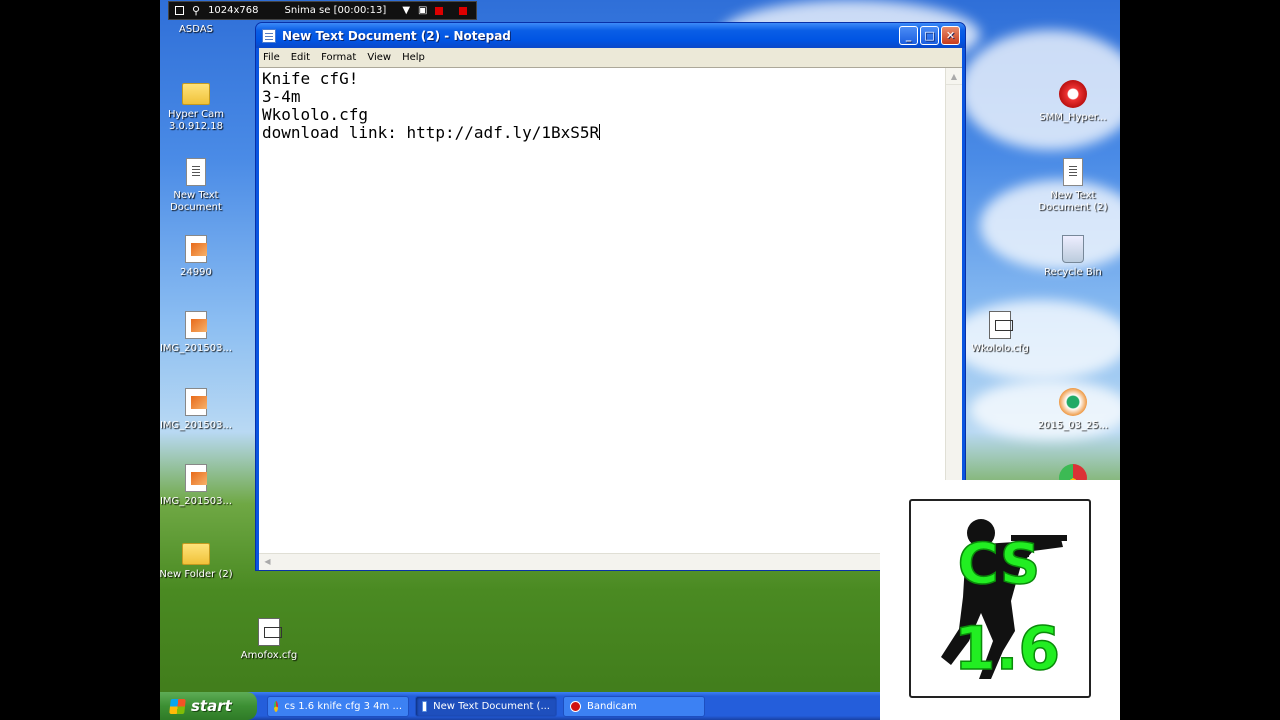  Describe the element at coordinates (439, 10) in the screenshot. I see `pause-icon` at that location.